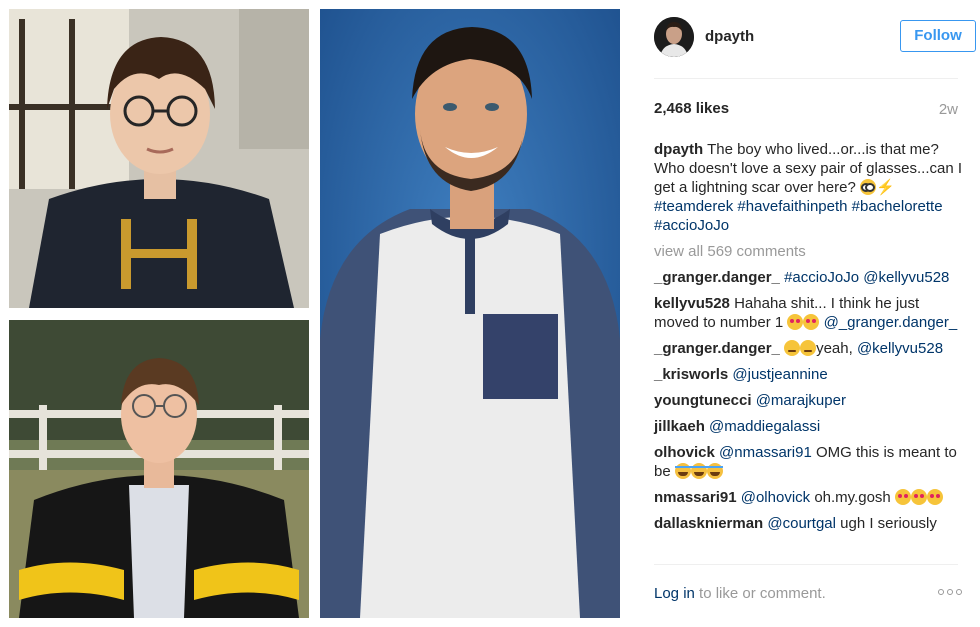 The width and height of the screenshot is (980, 627). I want to click on comment-username: jillkaeh, so click(679, 426).